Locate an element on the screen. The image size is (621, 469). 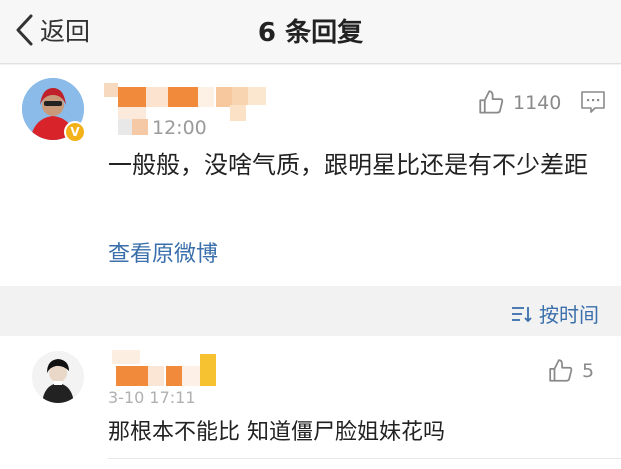
reply-like-button: 5 is located at coordinates (571, 371).